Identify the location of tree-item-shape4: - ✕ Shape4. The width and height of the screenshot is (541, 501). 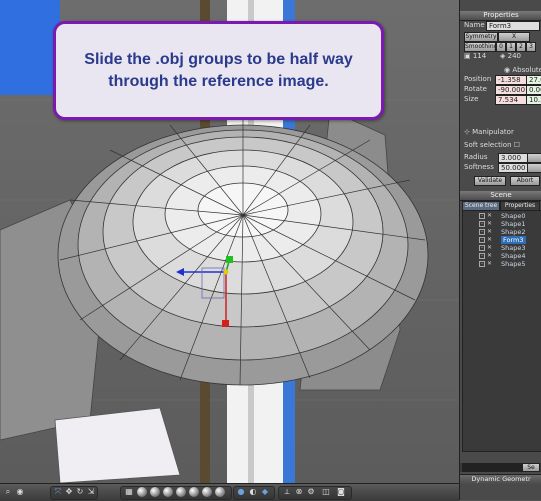
(502, 256).